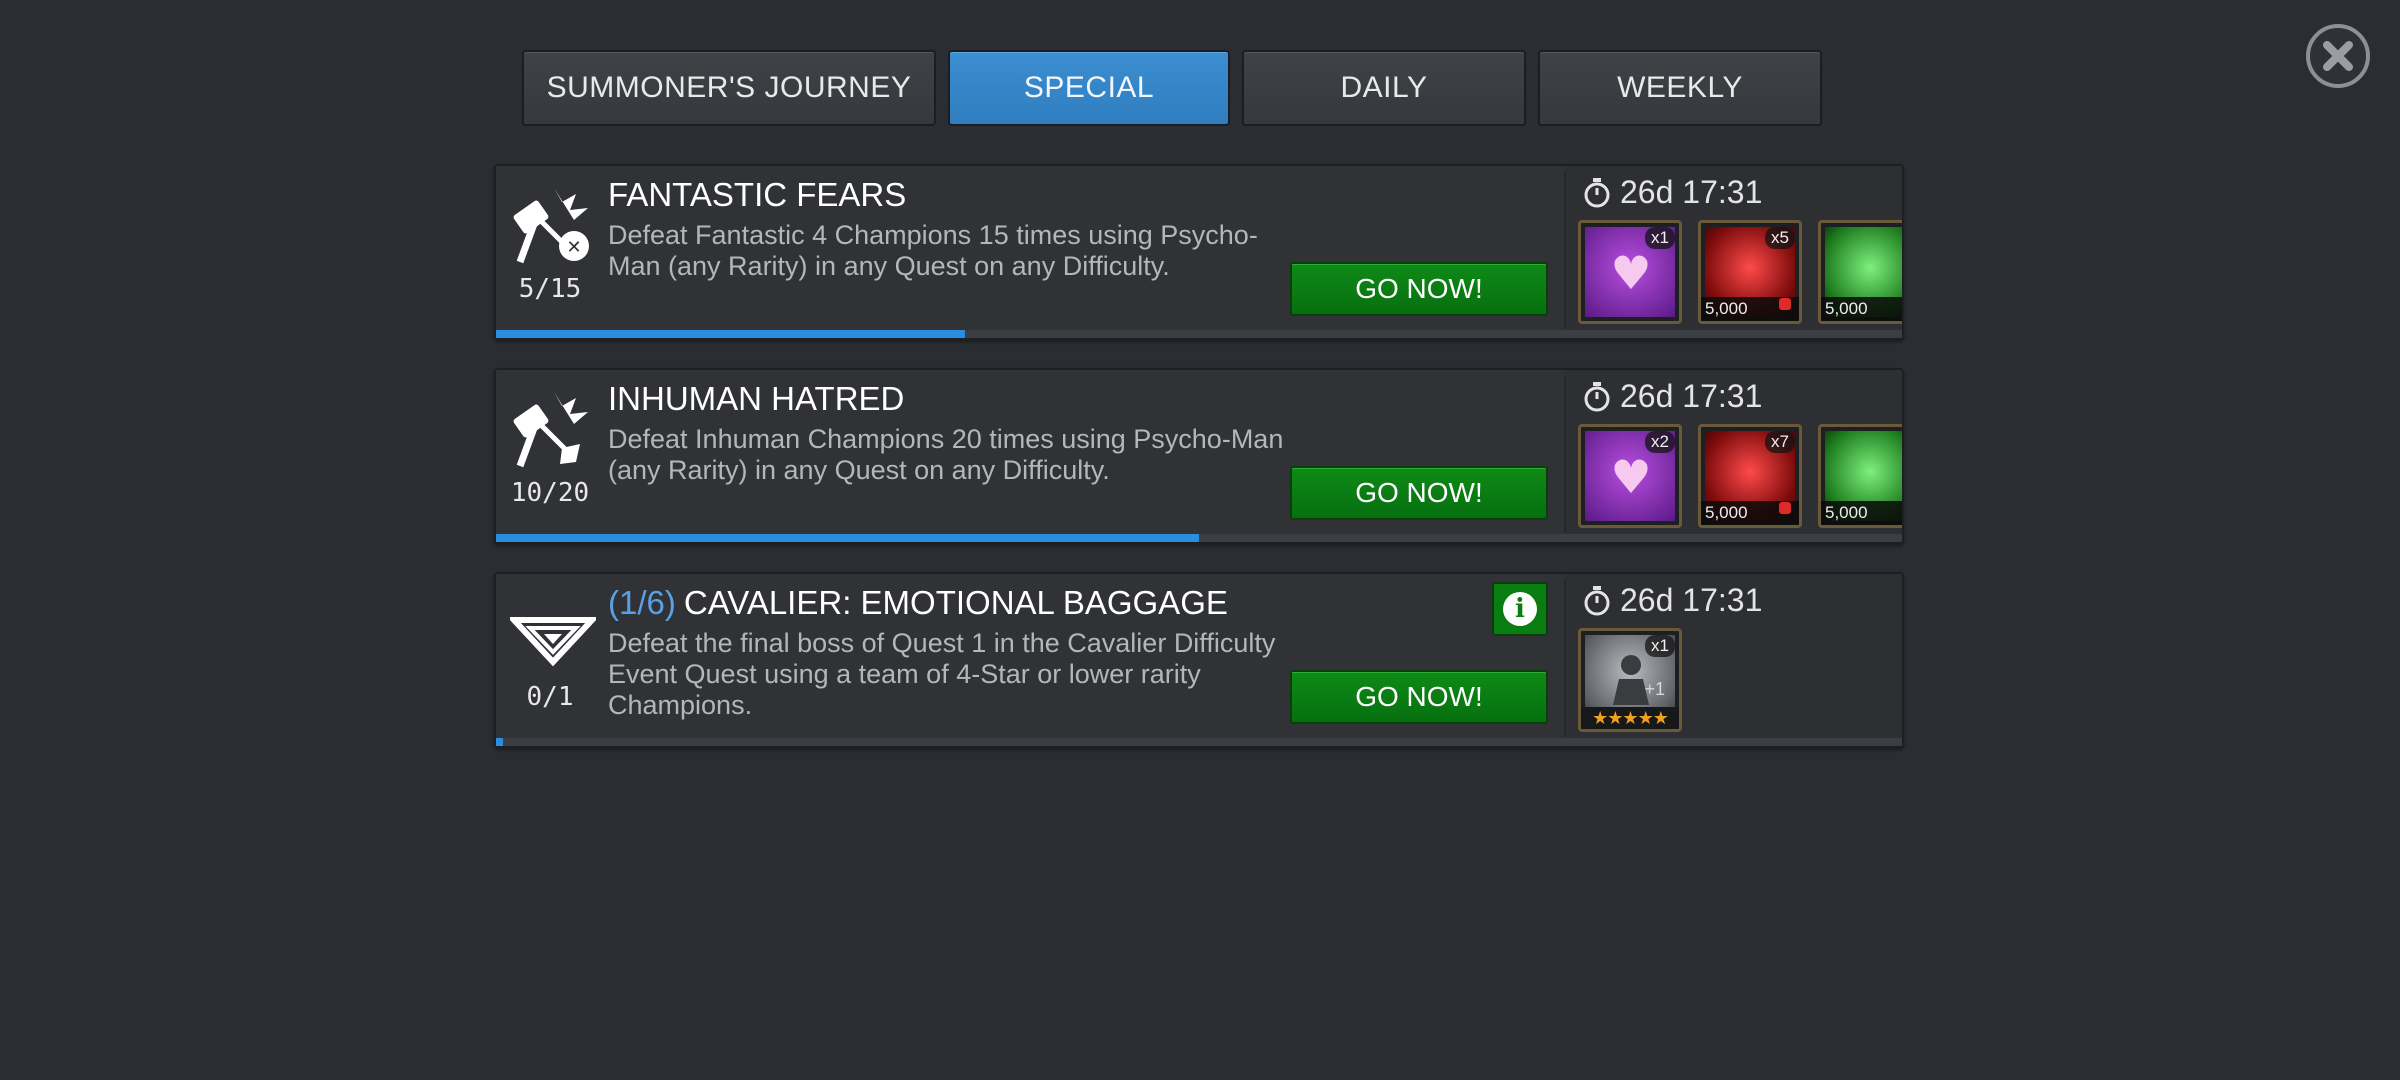 Image resolution: width=2400 pixels, height=1080 pixels. I want to click on rewards-panel: 26d 17:31 ♥ x2 x7 5,000 5,000, so click(1734, 456).